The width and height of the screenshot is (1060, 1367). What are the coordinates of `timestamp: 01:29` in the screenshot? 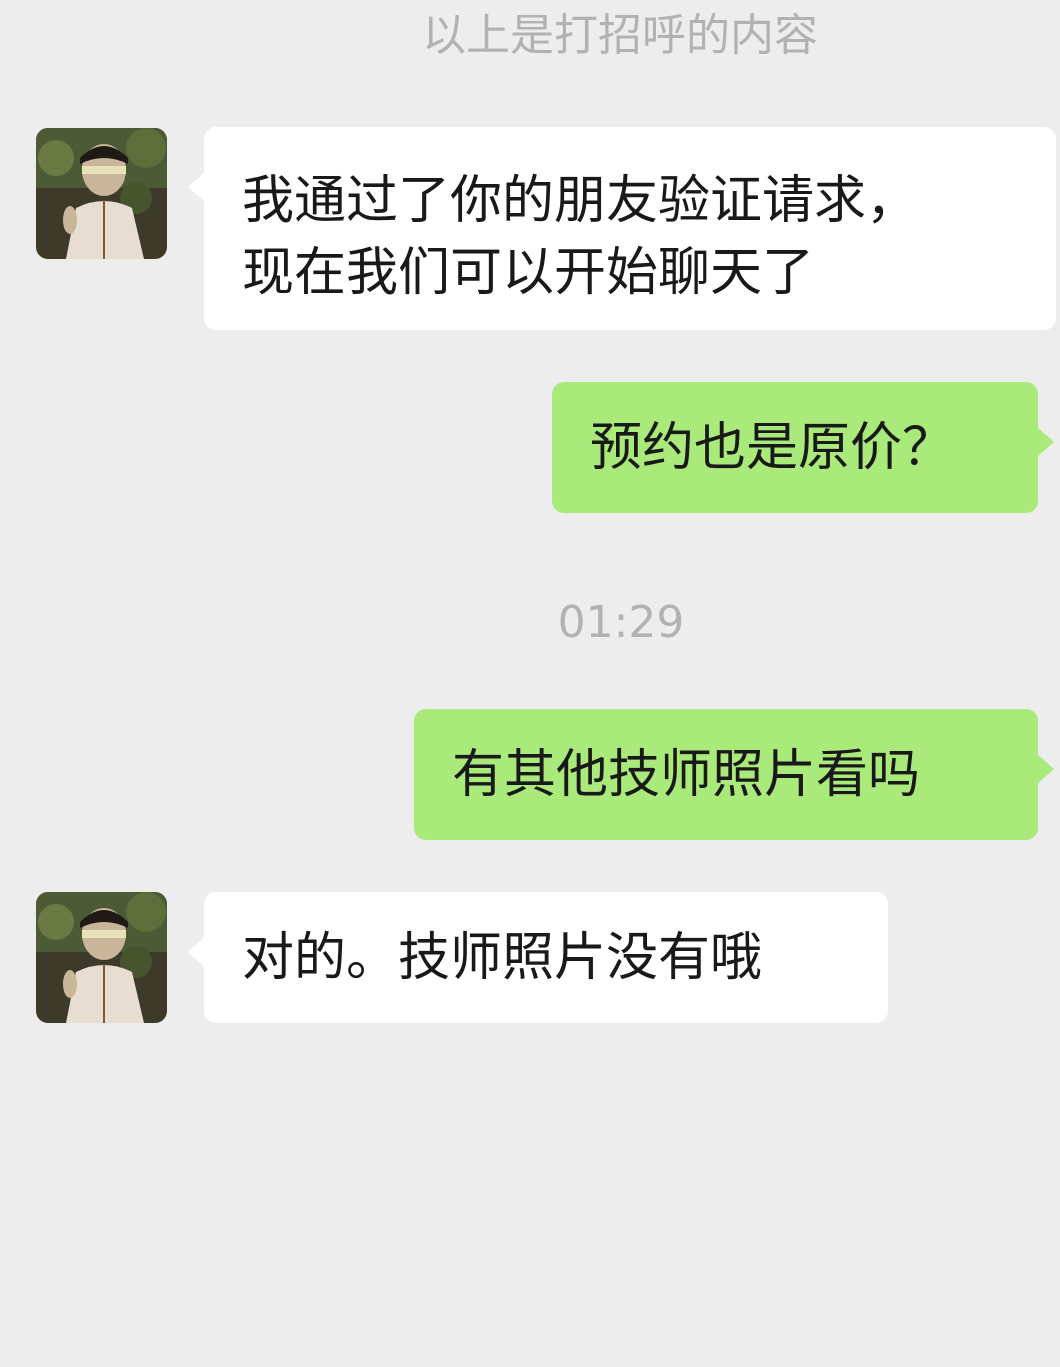 It's located at (621, 622).